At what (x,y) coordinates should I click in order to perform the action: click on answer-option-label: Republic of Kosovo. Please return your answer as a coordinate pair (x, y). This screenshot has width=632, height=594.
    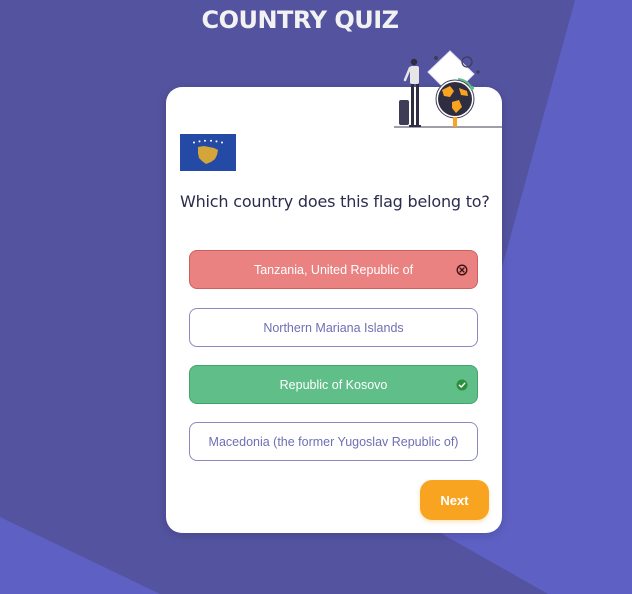
    Looking at the image, I should click on (333, 384).